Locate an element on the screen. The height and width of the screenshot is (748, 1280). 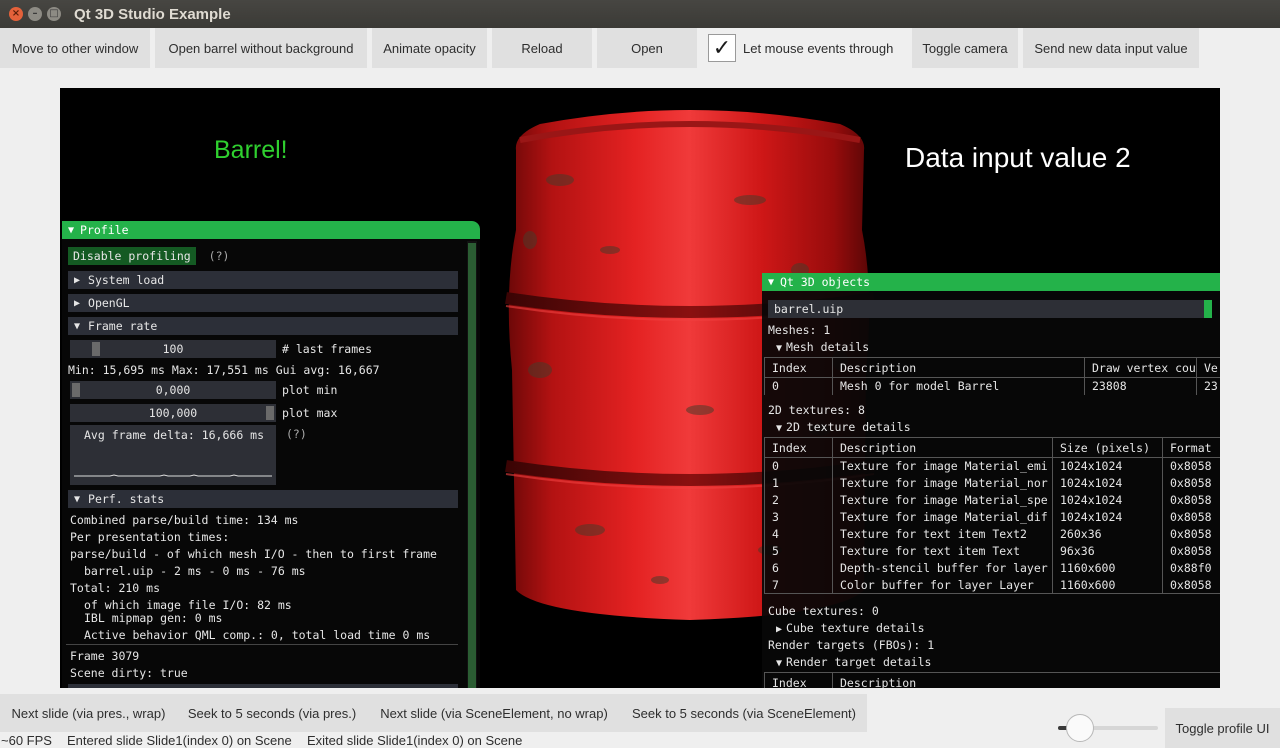
plot-min-slider: 0,000 is located at coordinates (173, 390).